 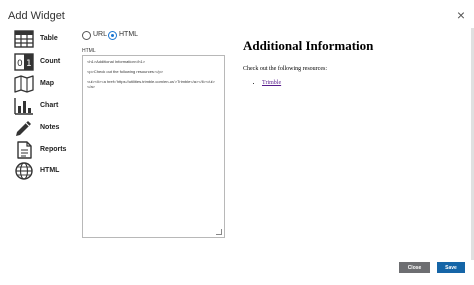 What do you see at coordinates (23, 106) in the screenshot?
I see `chart-icon` at bounding box center [23, 106].